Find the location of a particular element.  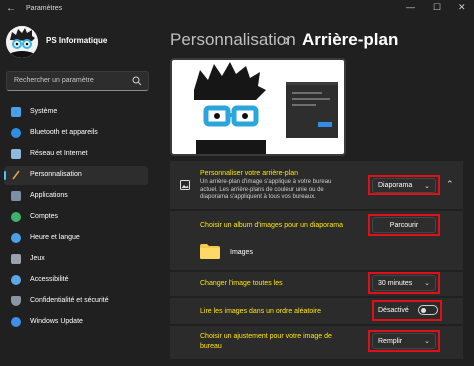

sidebar-item-label: Applications is located at coordinates (49, 195).